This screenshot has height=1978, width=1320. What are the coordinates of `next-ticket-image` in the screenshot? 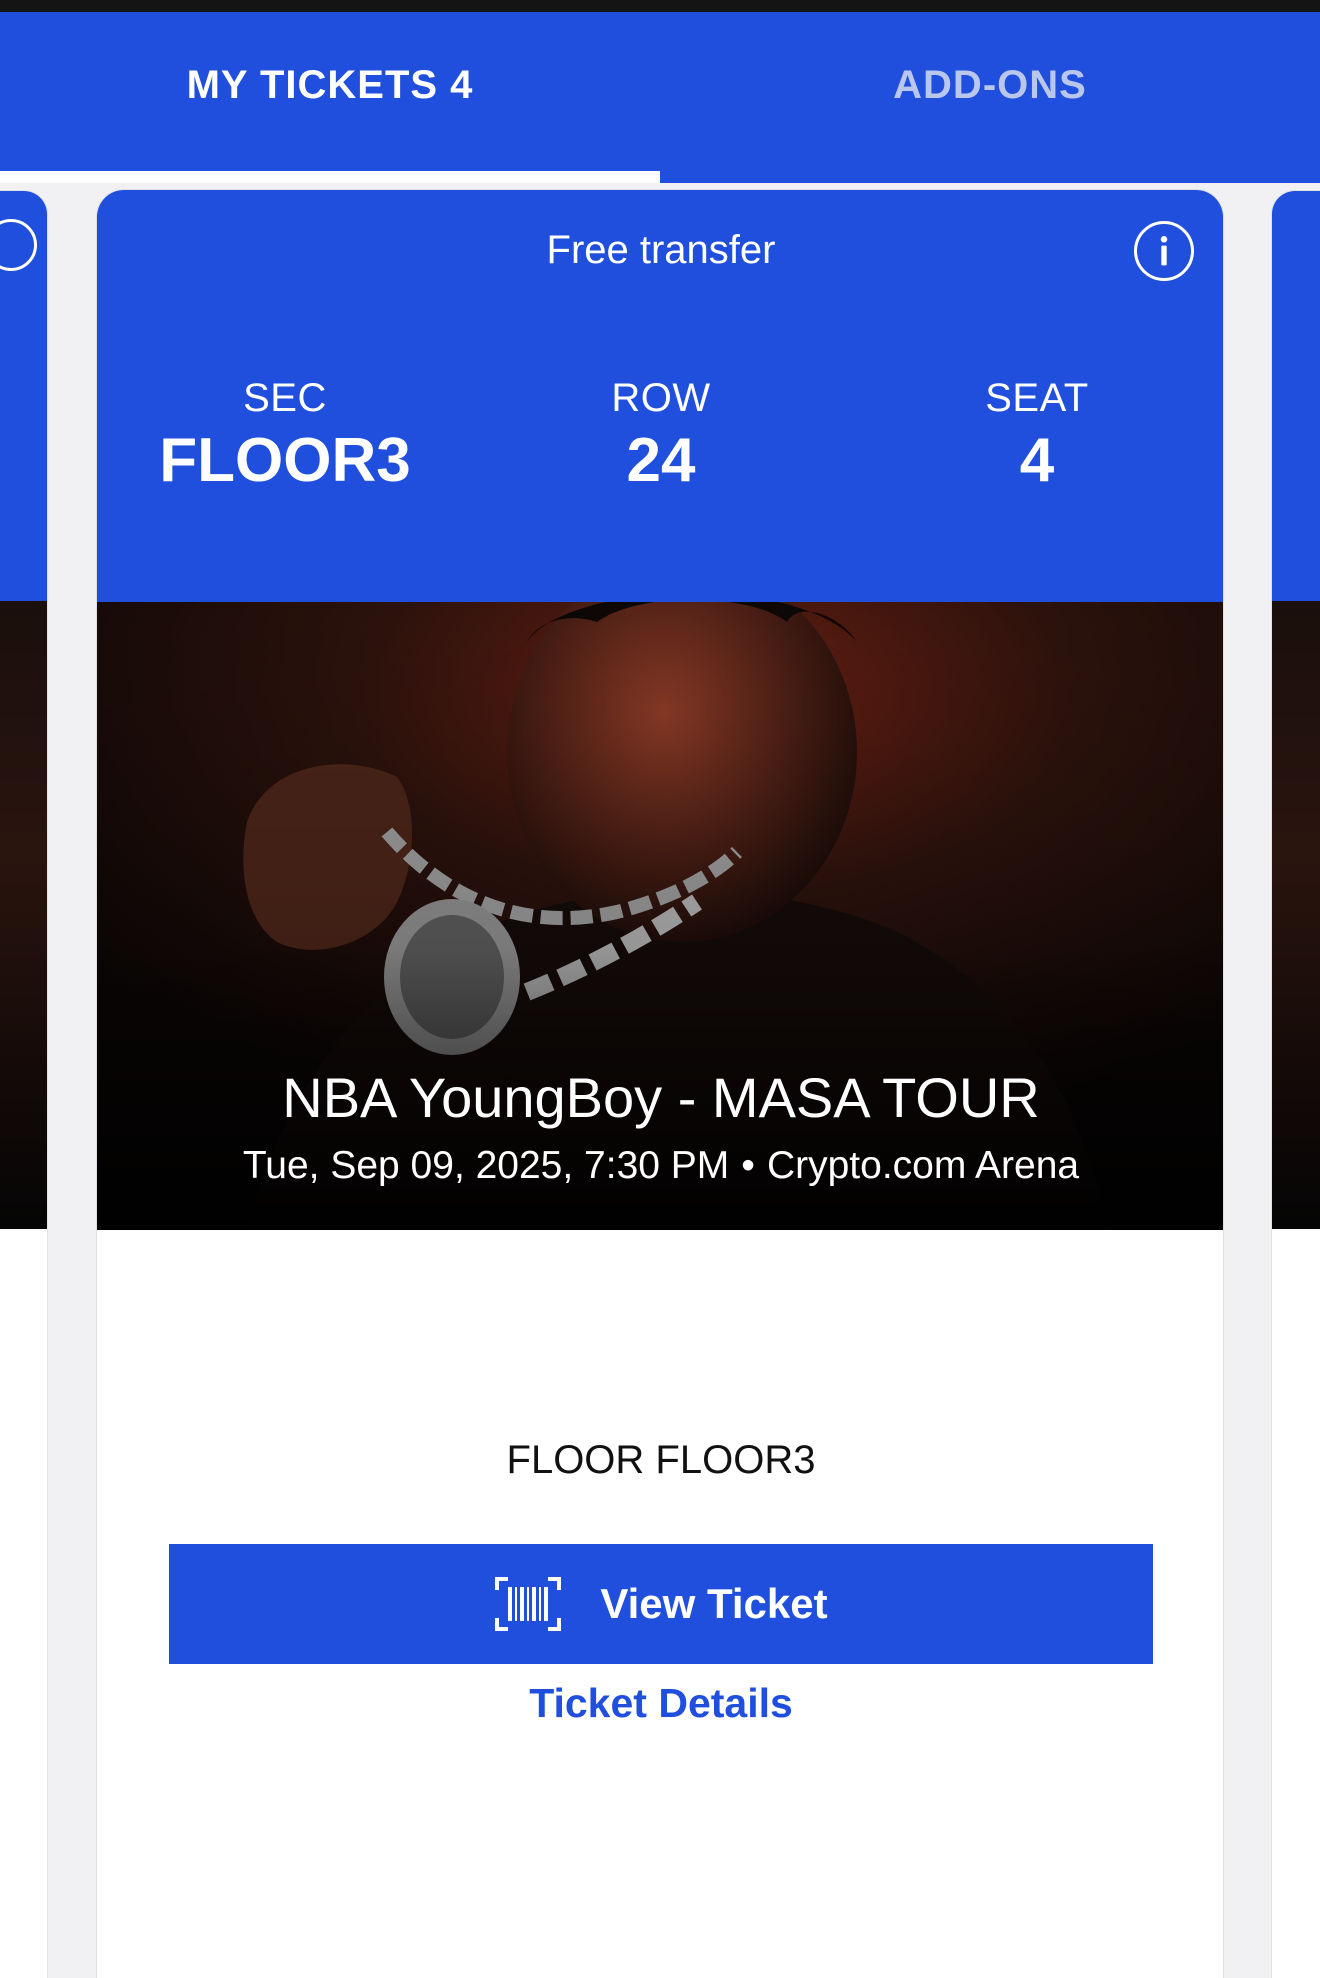 It's located at (1296, 915).